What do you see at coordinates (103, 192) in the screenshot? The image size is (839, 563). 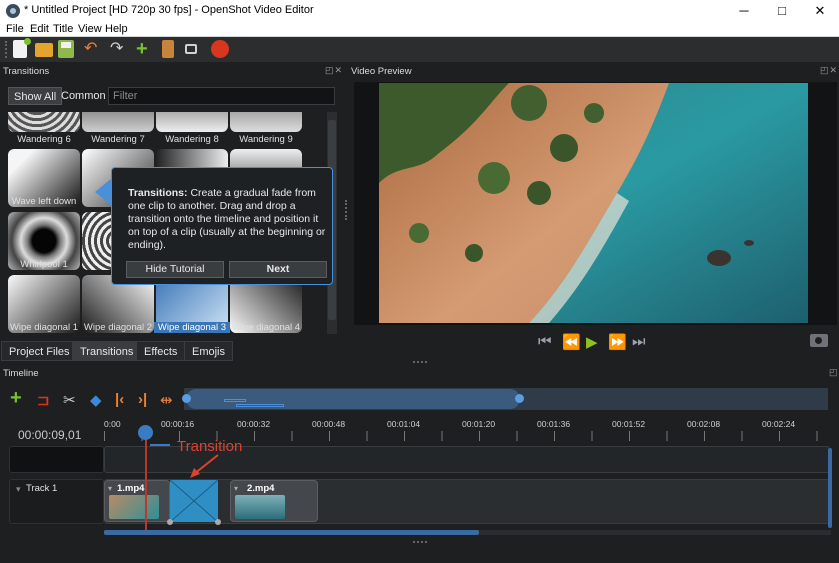 I see `tutorial-pointer` at bounding box center [103, 192].